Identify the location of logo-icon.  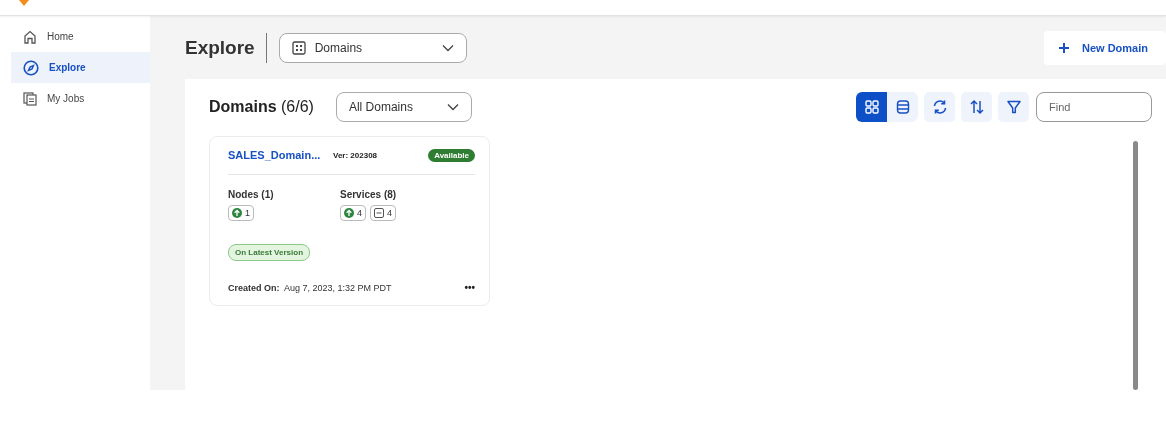
(24, 3).